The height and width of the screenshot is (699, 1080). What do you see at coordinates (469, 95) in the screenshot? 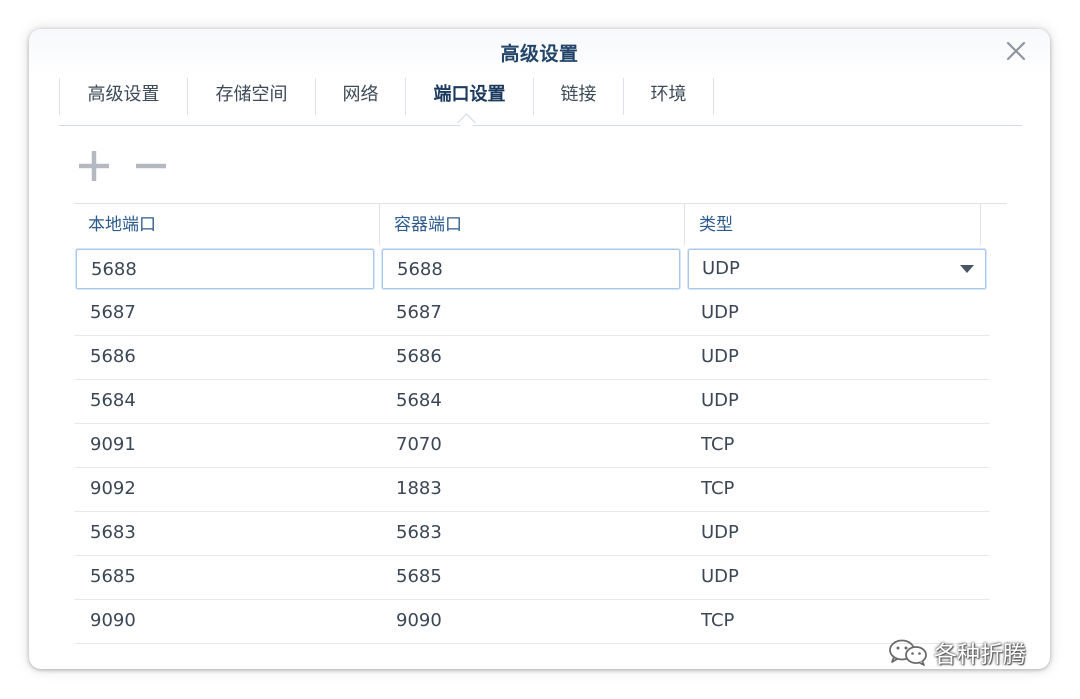
I see `tab-port-settings: 端口设置` at bounding box center [469, 95].